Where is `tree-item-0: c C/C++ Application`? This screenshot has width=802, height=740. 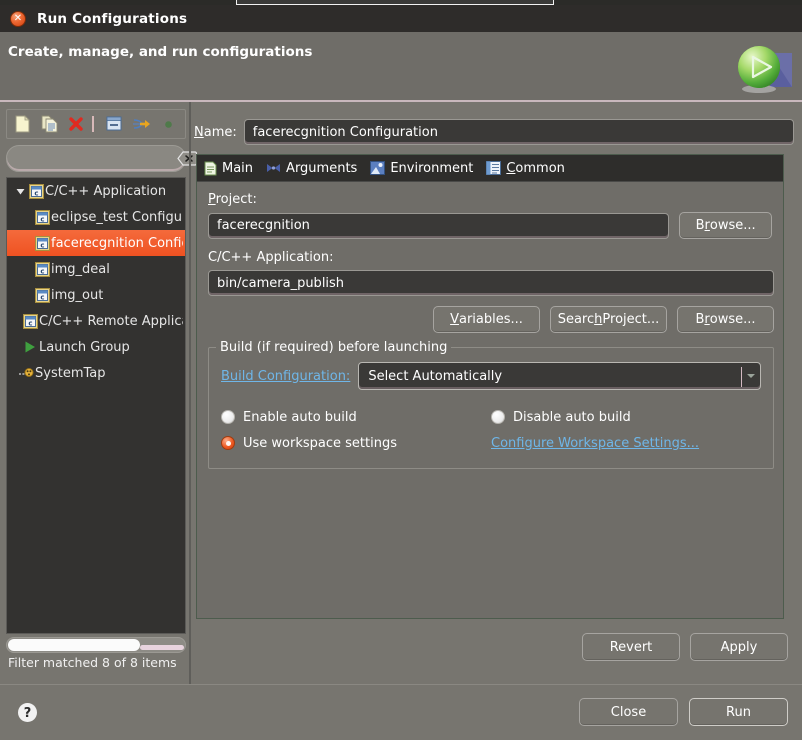
tree-item-0: c C/C++ Application is located at coordinates (96, 191).